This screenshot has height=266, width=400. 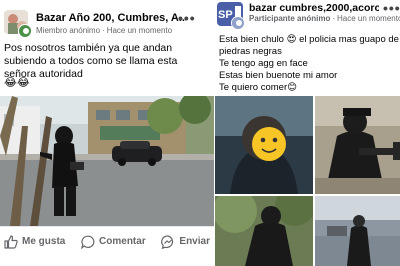 What do you see at coordinates (88, 242) in the screenshot?
I see `comment-icon` at bounding box center [88, 242].